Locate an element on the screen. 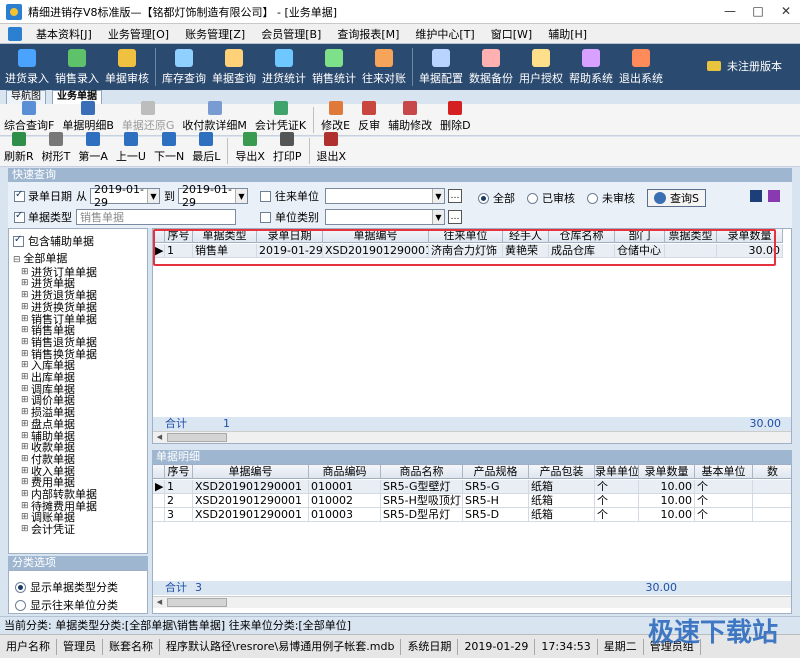 The height and width of the screenshot is (658, 800). menu-basic-data: 基本资料[J] is located at coordinates (64, 34).